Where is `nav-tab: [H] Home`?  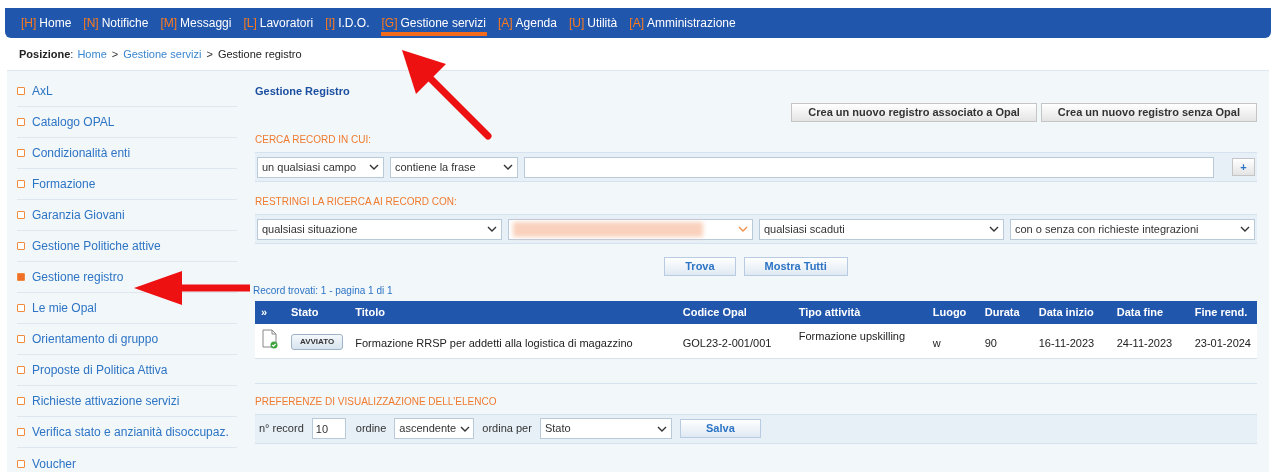 nav-tab: [H] Home is located at coordinates (46, 23).